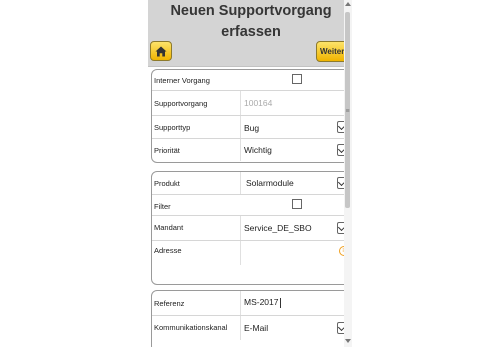 The width and height of the screenshot is (502, 347). Describe the element at coordinates (347, 111) in the screenshot. I see `scroll-grip-icon: ≡` at that location.